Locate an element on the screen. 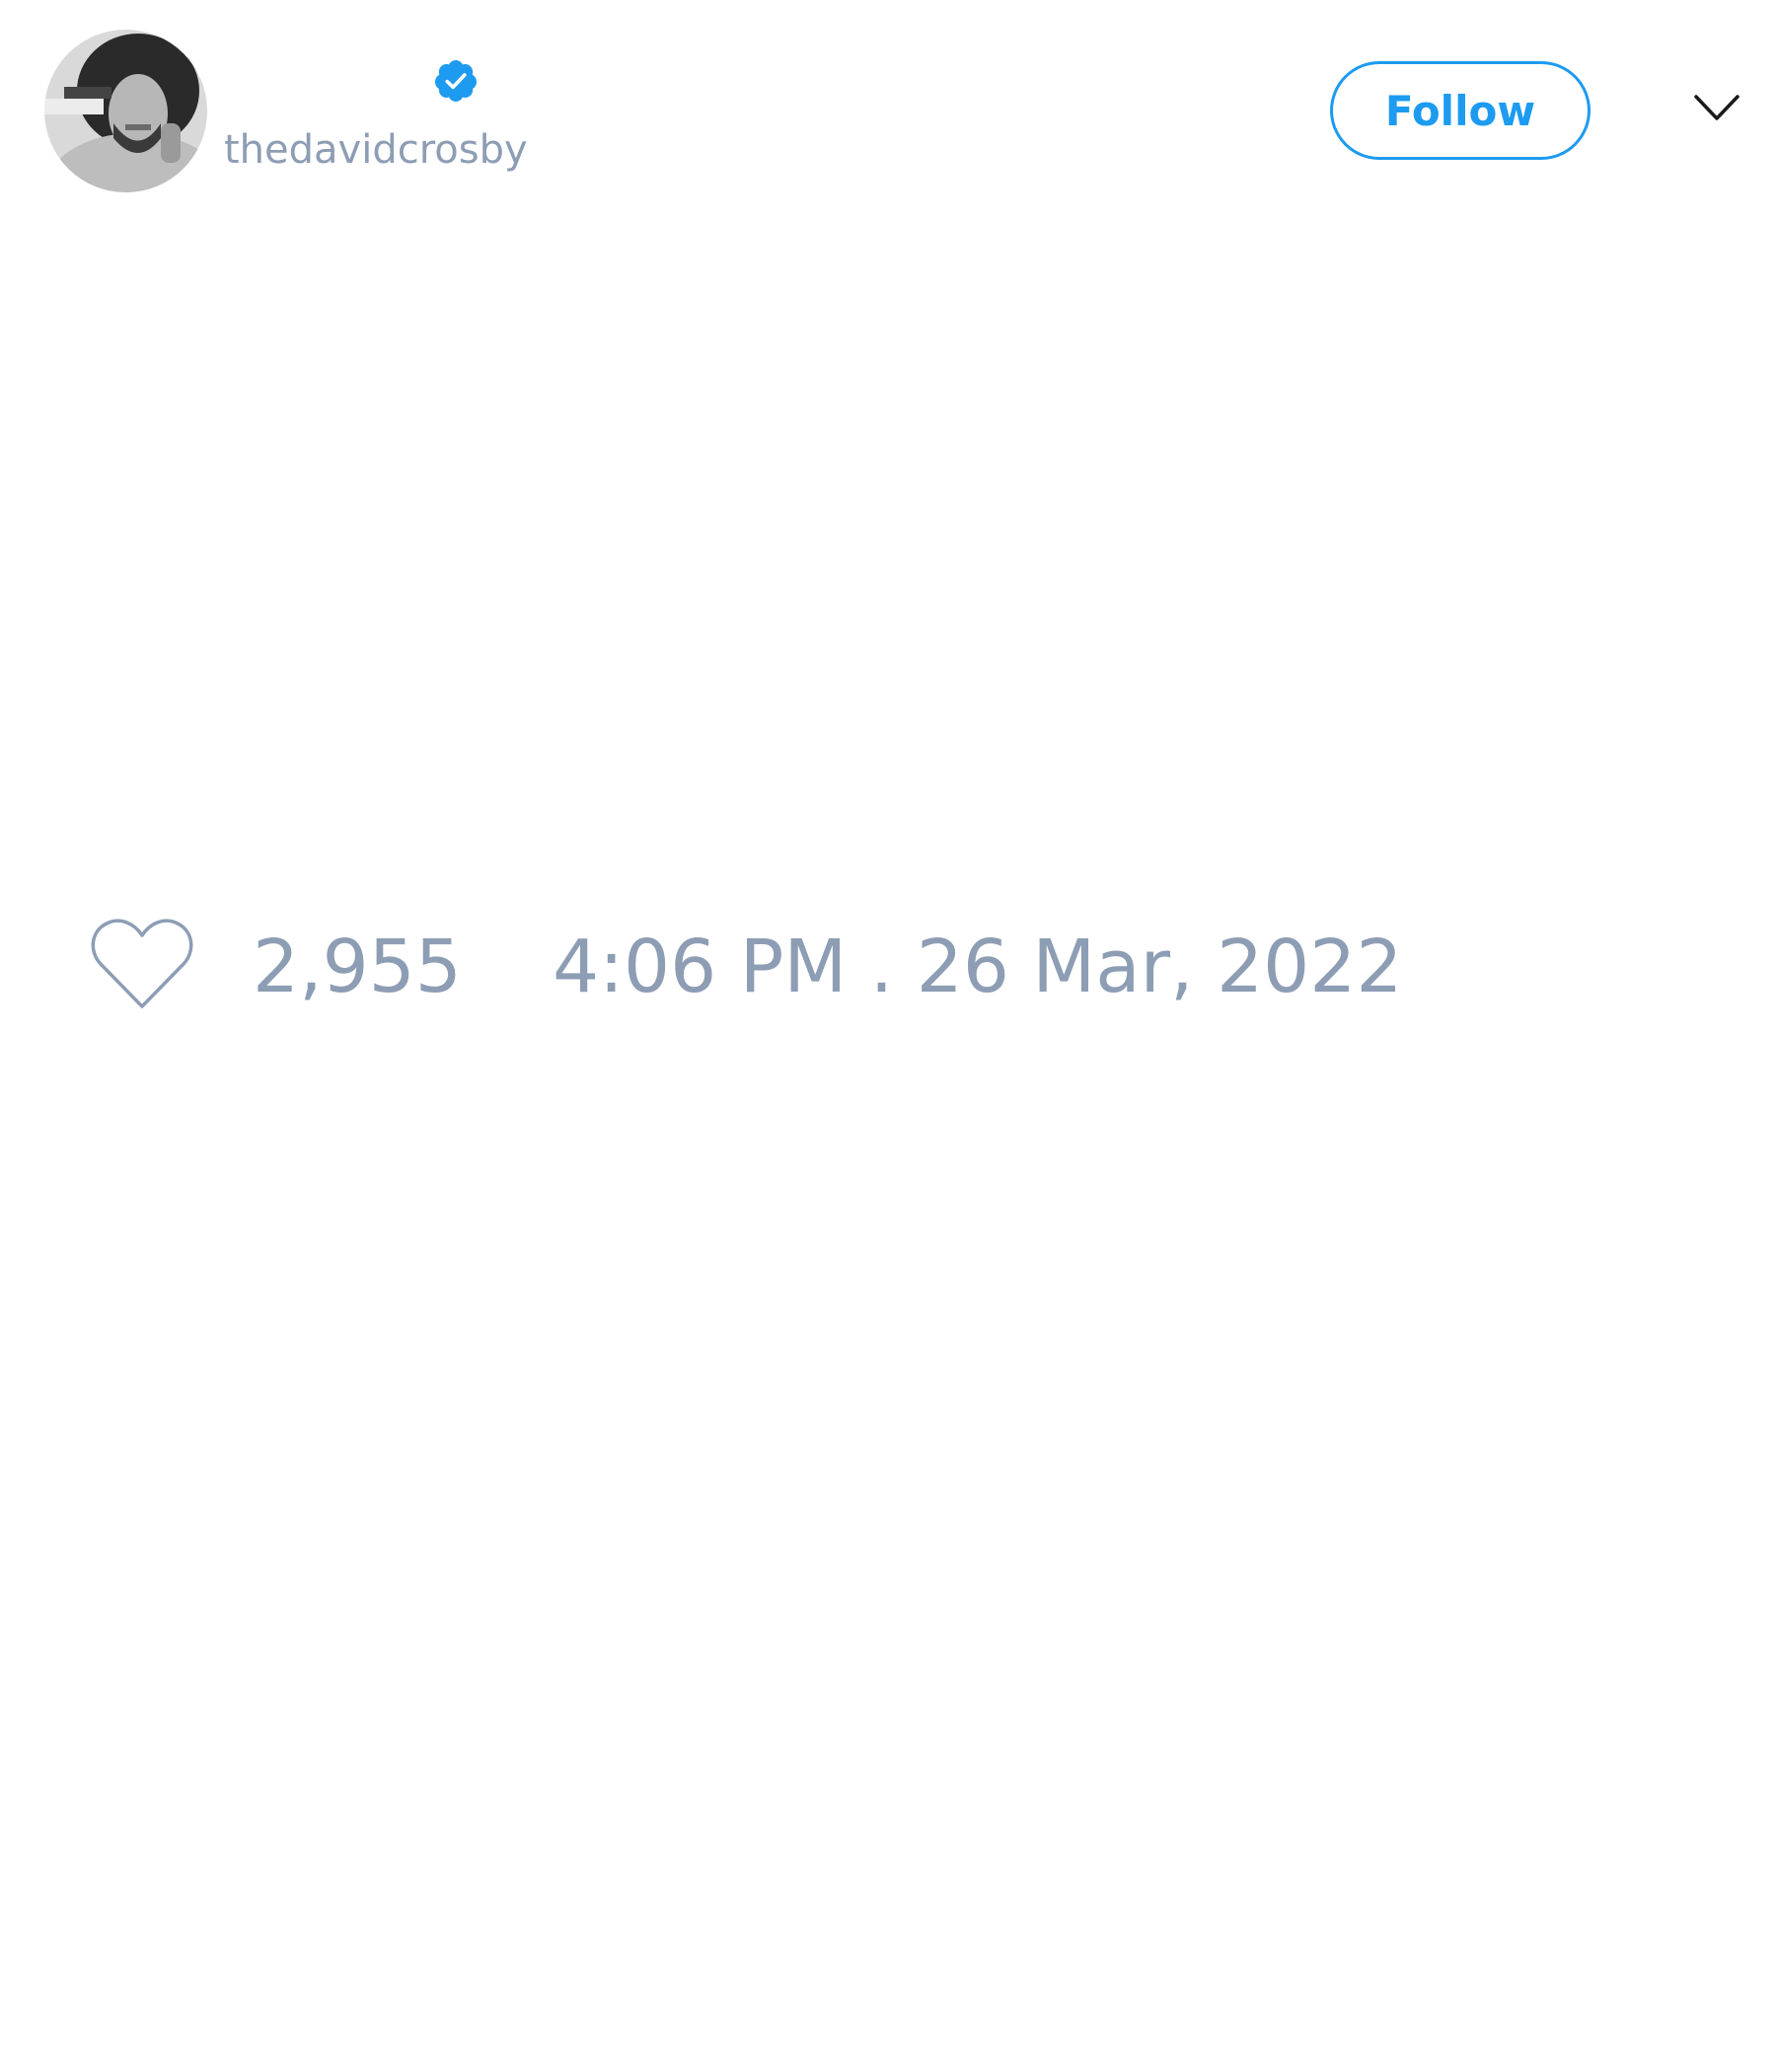  verified-badge-icon is located at coordinates (455, 81).